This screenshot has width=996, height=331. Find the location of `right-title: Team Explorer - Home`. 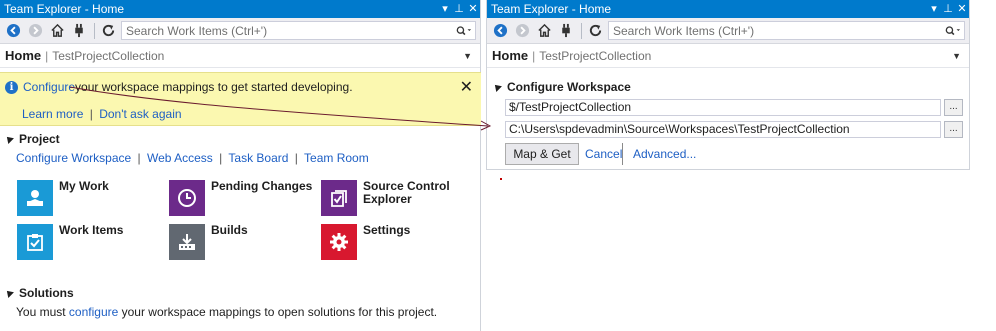

right-title: Team Explorer - Home is located at coordinates (551, 9).